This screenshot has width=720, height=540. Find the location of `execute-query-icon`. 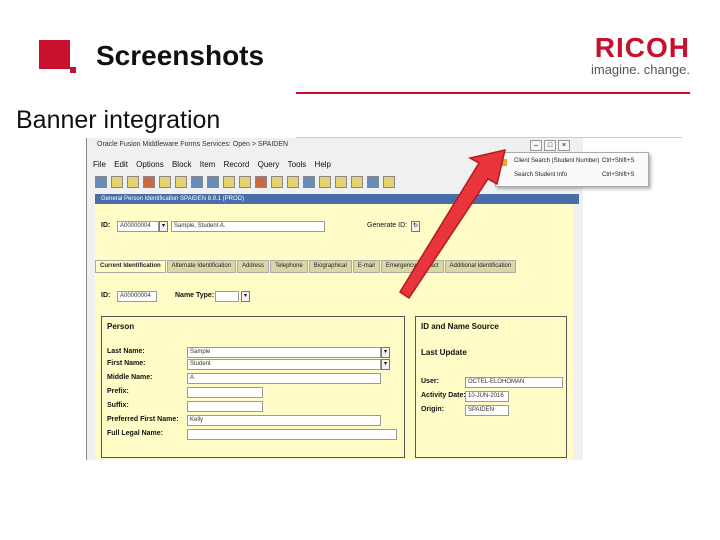

execute-query-icon is located at coordinates (277, 182).